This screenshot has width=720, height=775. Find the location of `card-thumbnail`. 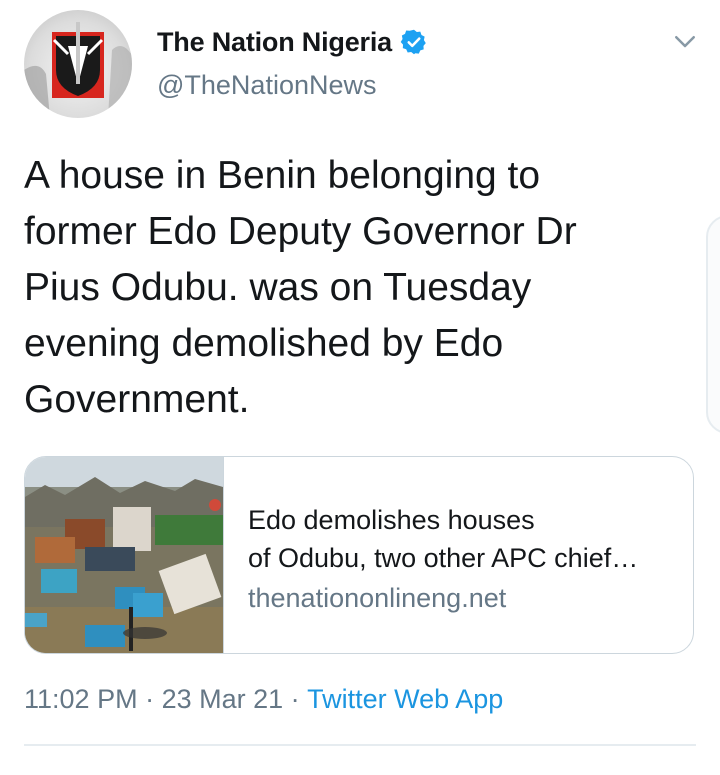

card-thumbnail is located at coordinates (124, 555).